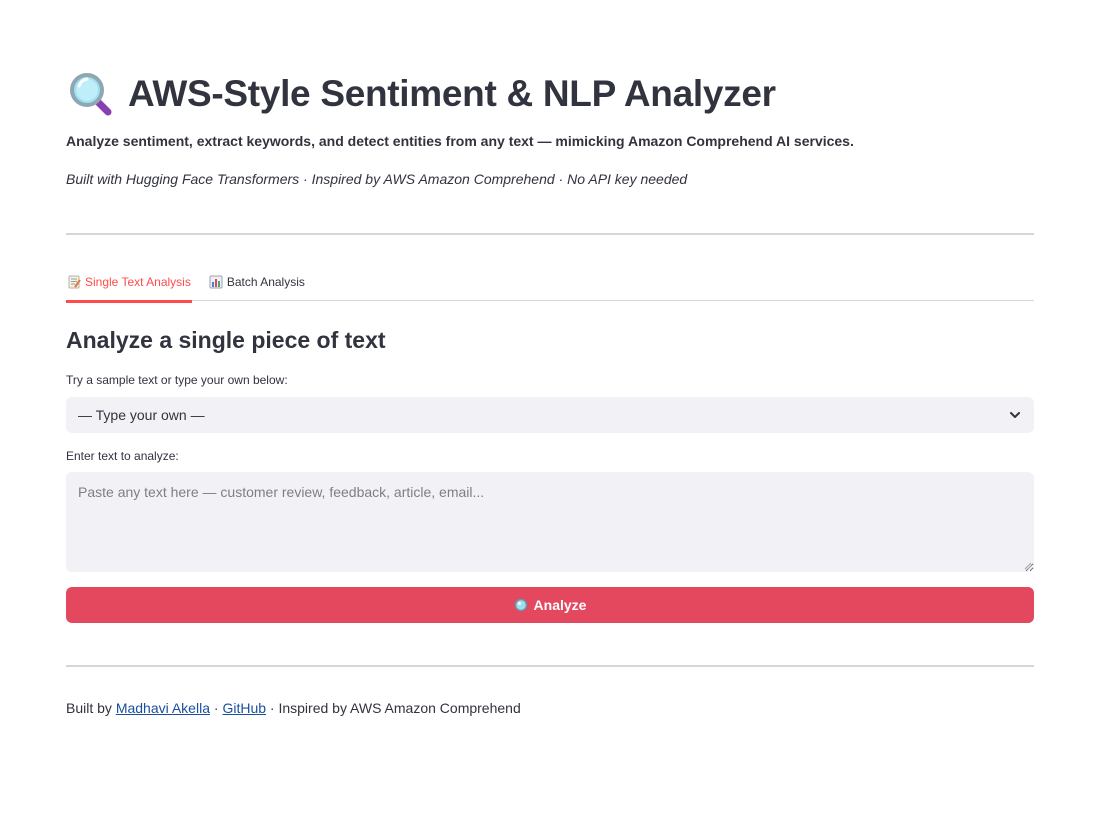  What do you see at coordinates (550, 282) in the screenshot?
I see `tab-bar: Single Text Analysis Batch Analysis` at bounding box center [550, 282].